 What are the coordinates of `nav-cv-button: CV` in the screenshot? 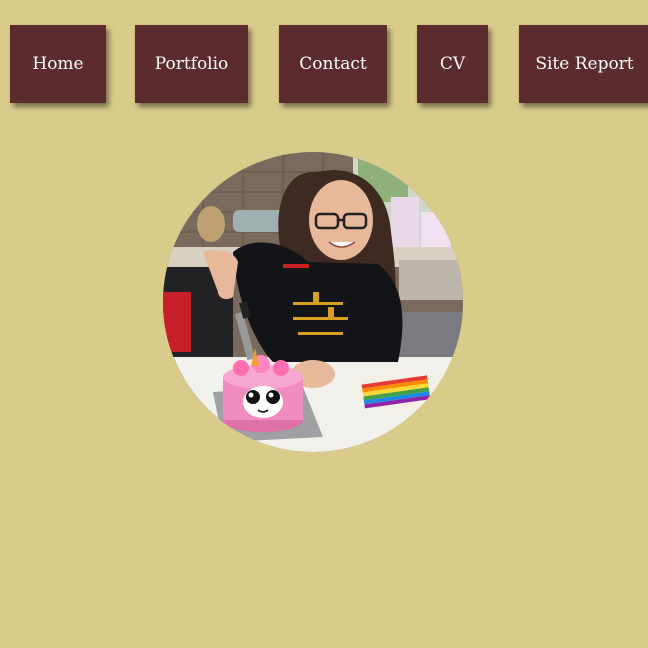 It's located at (452, 64).